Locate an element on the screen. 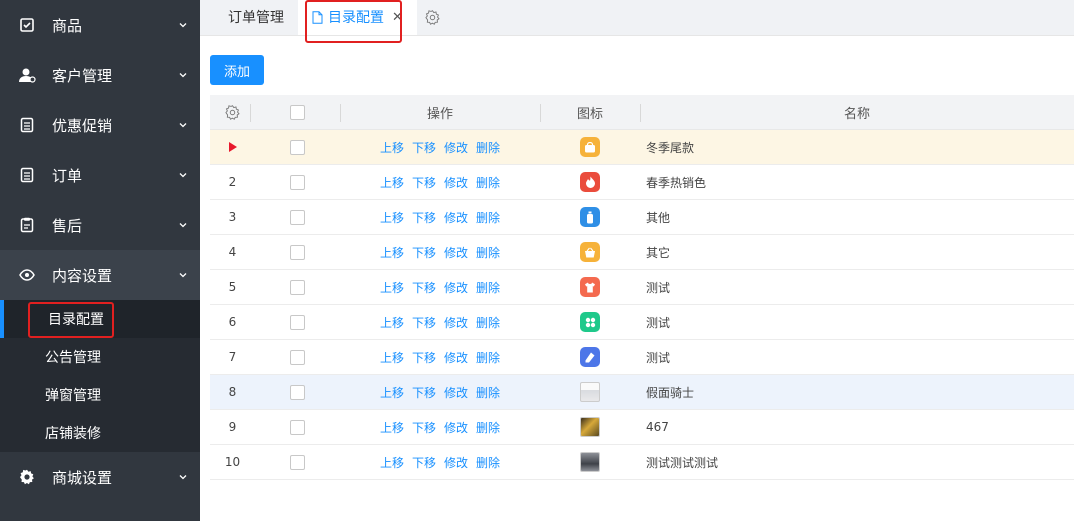 The height and width of the screenshot is (521, 1074). clipboard-icon is located at coordinates (27, 225).